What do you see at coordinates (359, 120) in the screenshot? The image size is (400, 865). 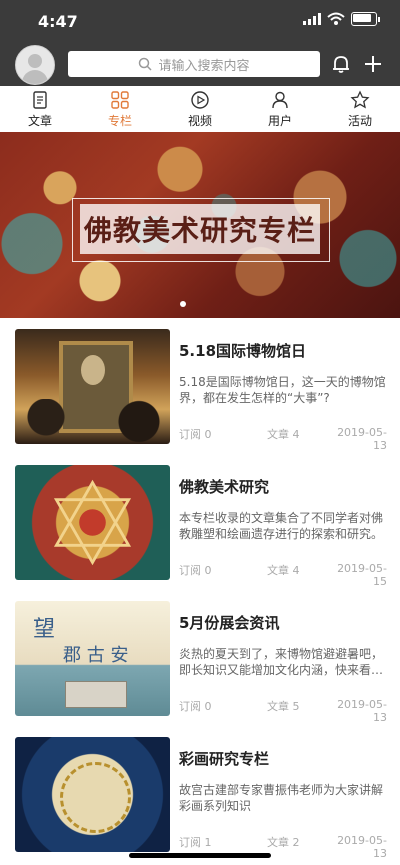 I see `tab-label: 活动` at bounding box center [359, 120].